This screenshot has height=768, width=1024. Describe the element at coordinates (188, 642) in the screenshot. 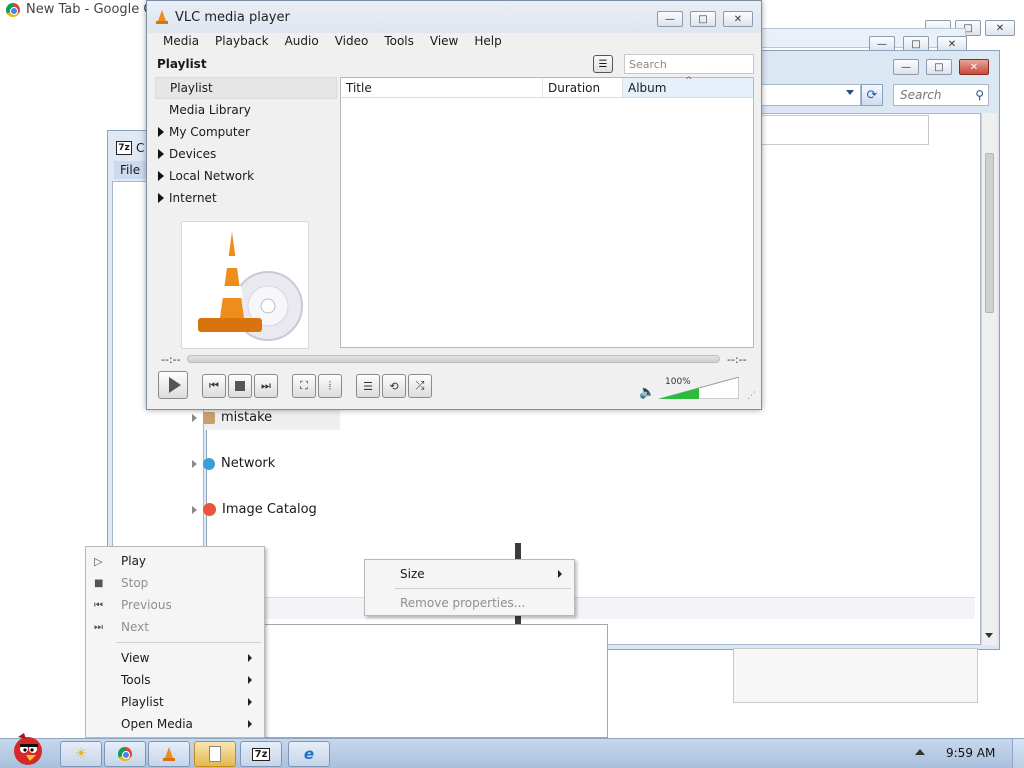

I see `menu-separator` at that location.